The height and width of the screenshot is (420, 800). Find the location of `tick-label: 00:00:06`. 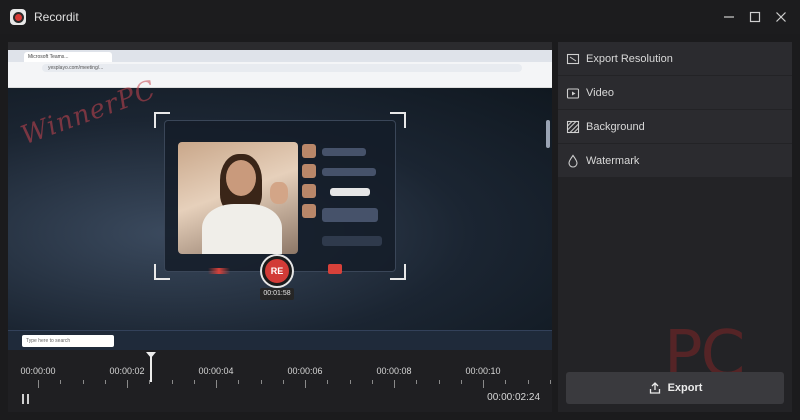

tick-label: 00:00:06 is located at coordinates (305, 371).